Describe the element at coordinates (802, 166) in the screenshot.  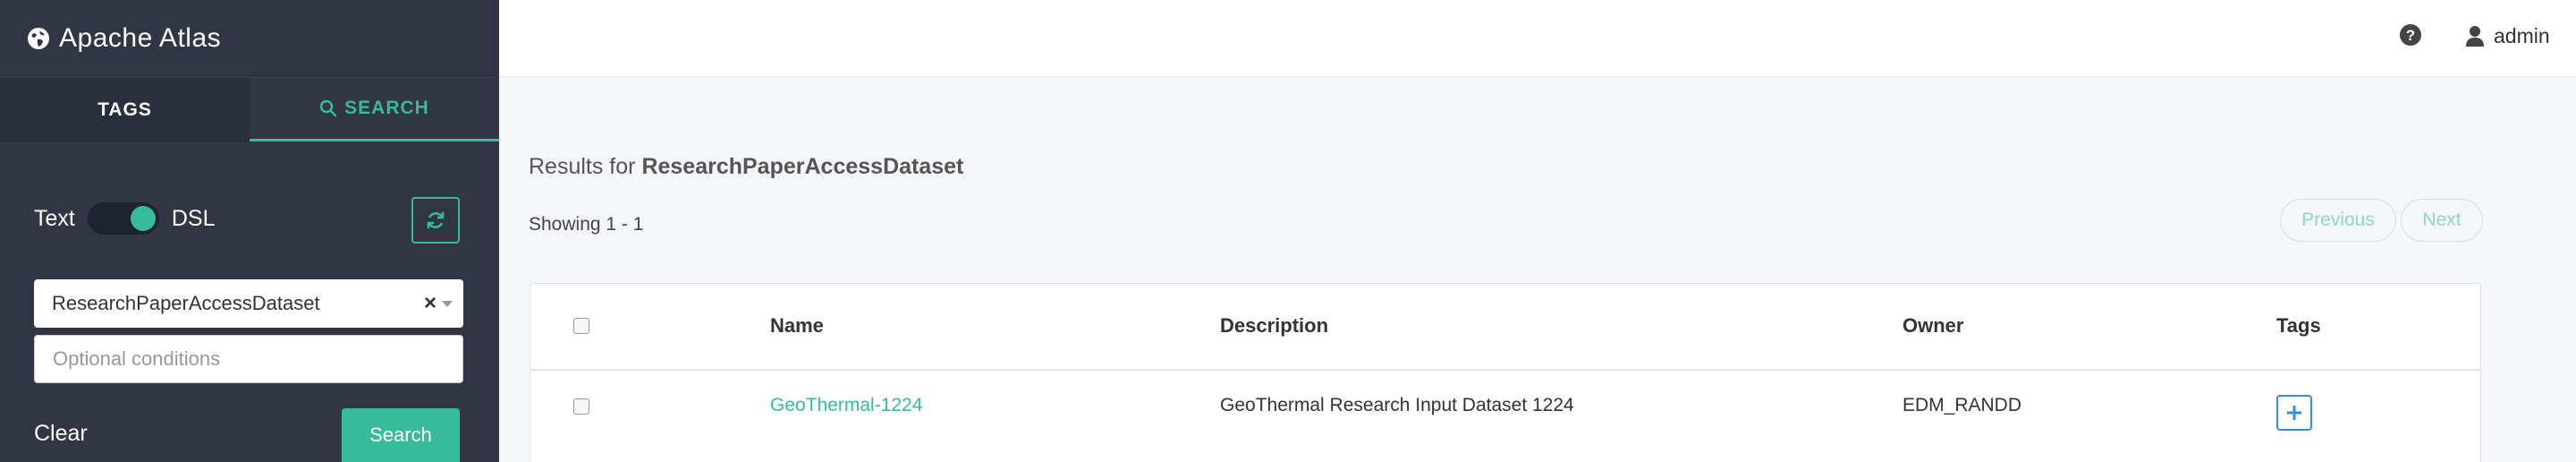
I see `results-query: ResearchPaperAccessDataset` at that location.